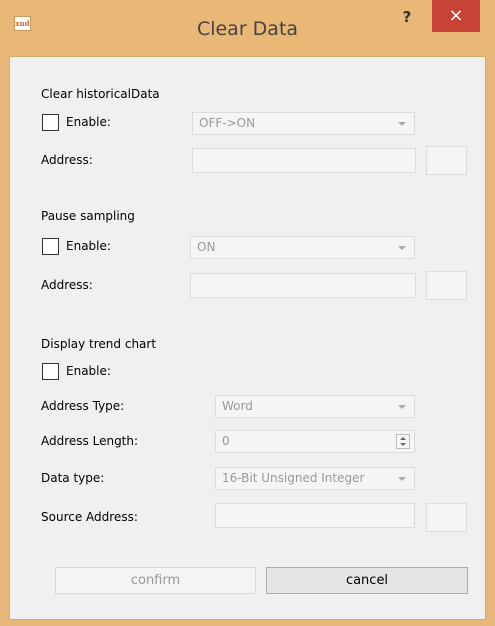 The width and height of the screenshot is (495, 626). What do you see at coordinates (303, 123) in the screenshot?
I see `clear-history-trigger-select: OFF->ON` at bounding box center [303, 123].